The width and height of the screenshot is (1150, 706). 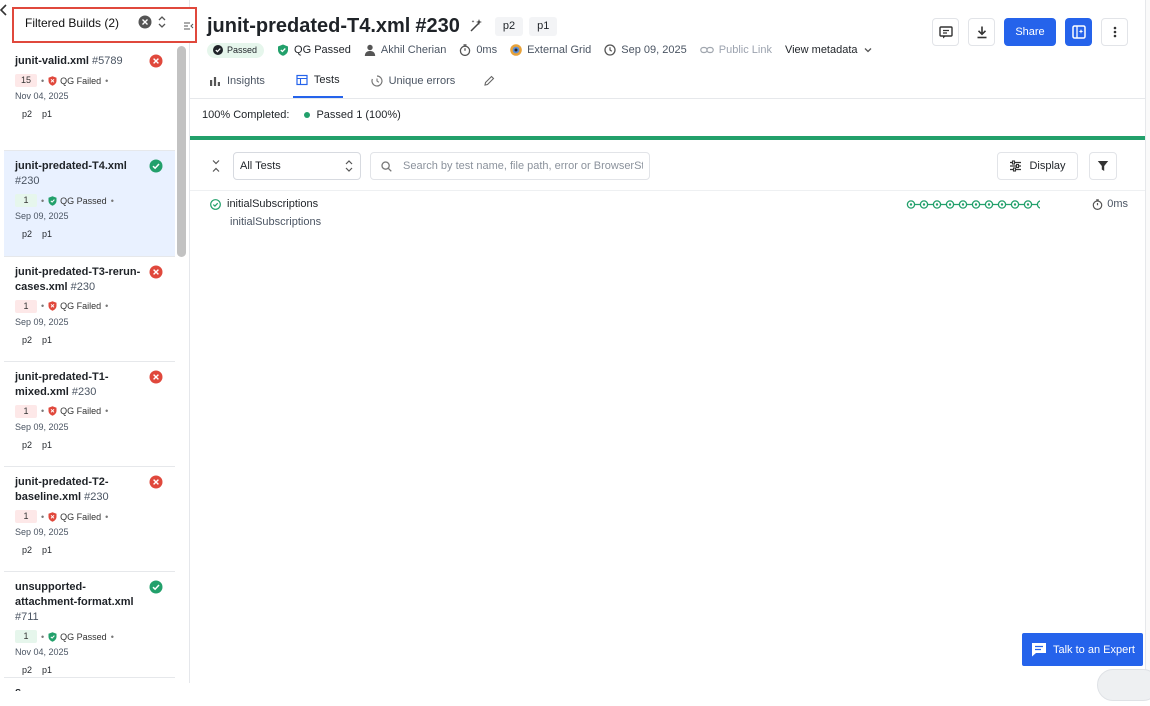 What do you see at coordinates (237, 80) in the screenshot?
I see `tab-insights: Insights` at bounding box center [237, 80].